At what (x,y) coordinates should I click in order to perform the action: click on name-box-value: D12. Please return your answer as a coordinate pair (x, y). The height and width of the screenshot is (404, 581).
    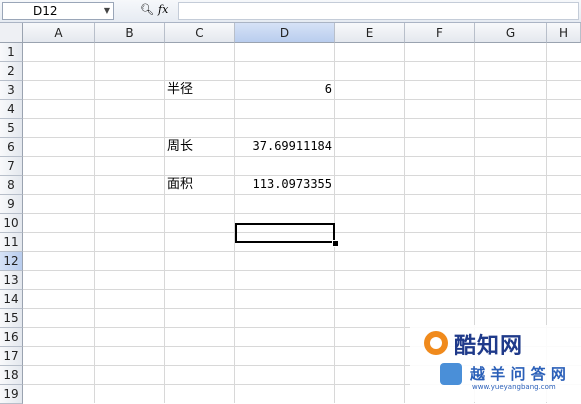
    Looking at the image, I should click on (45, 11).